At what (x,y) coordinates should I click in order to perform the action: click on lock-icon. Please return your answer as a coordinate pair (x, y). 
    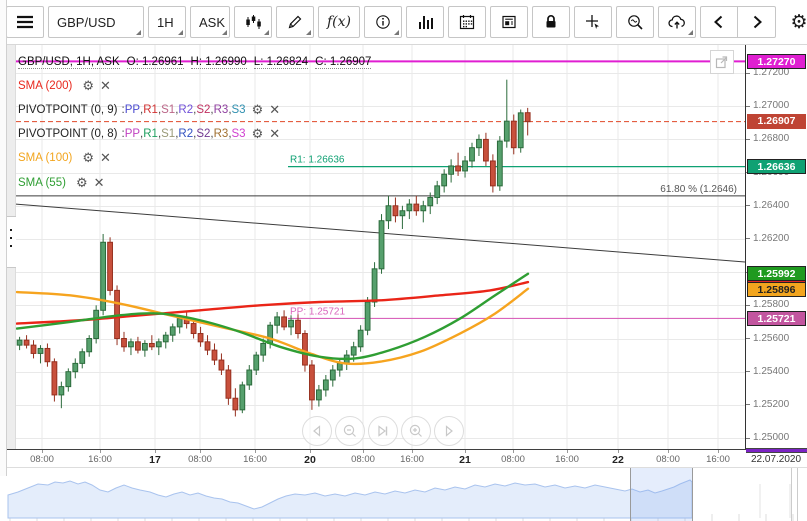
    Looking at the image, I should click on (551, 22).